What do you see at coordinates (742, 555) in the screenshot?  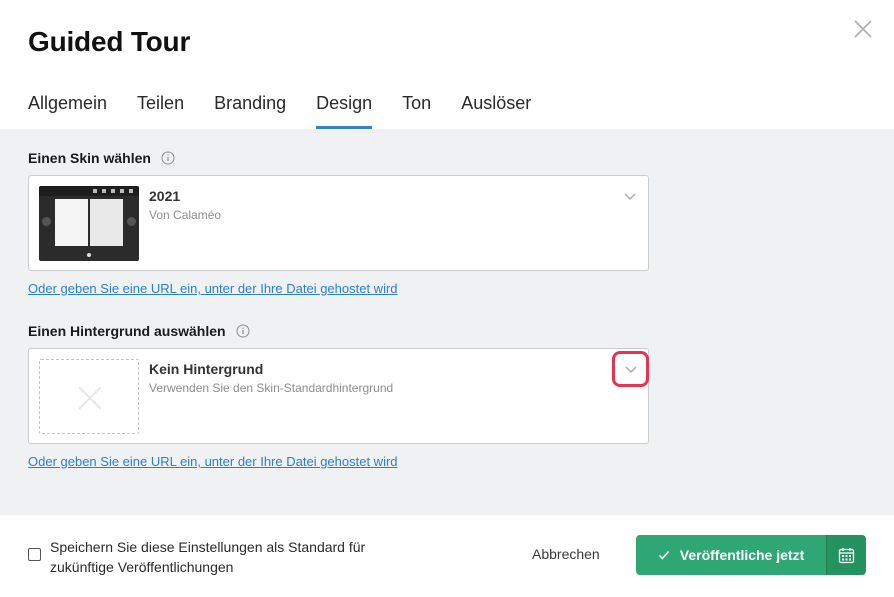 I see `publish-now-label: Veröffentliche jetzt` at bounding box center [742, 555].